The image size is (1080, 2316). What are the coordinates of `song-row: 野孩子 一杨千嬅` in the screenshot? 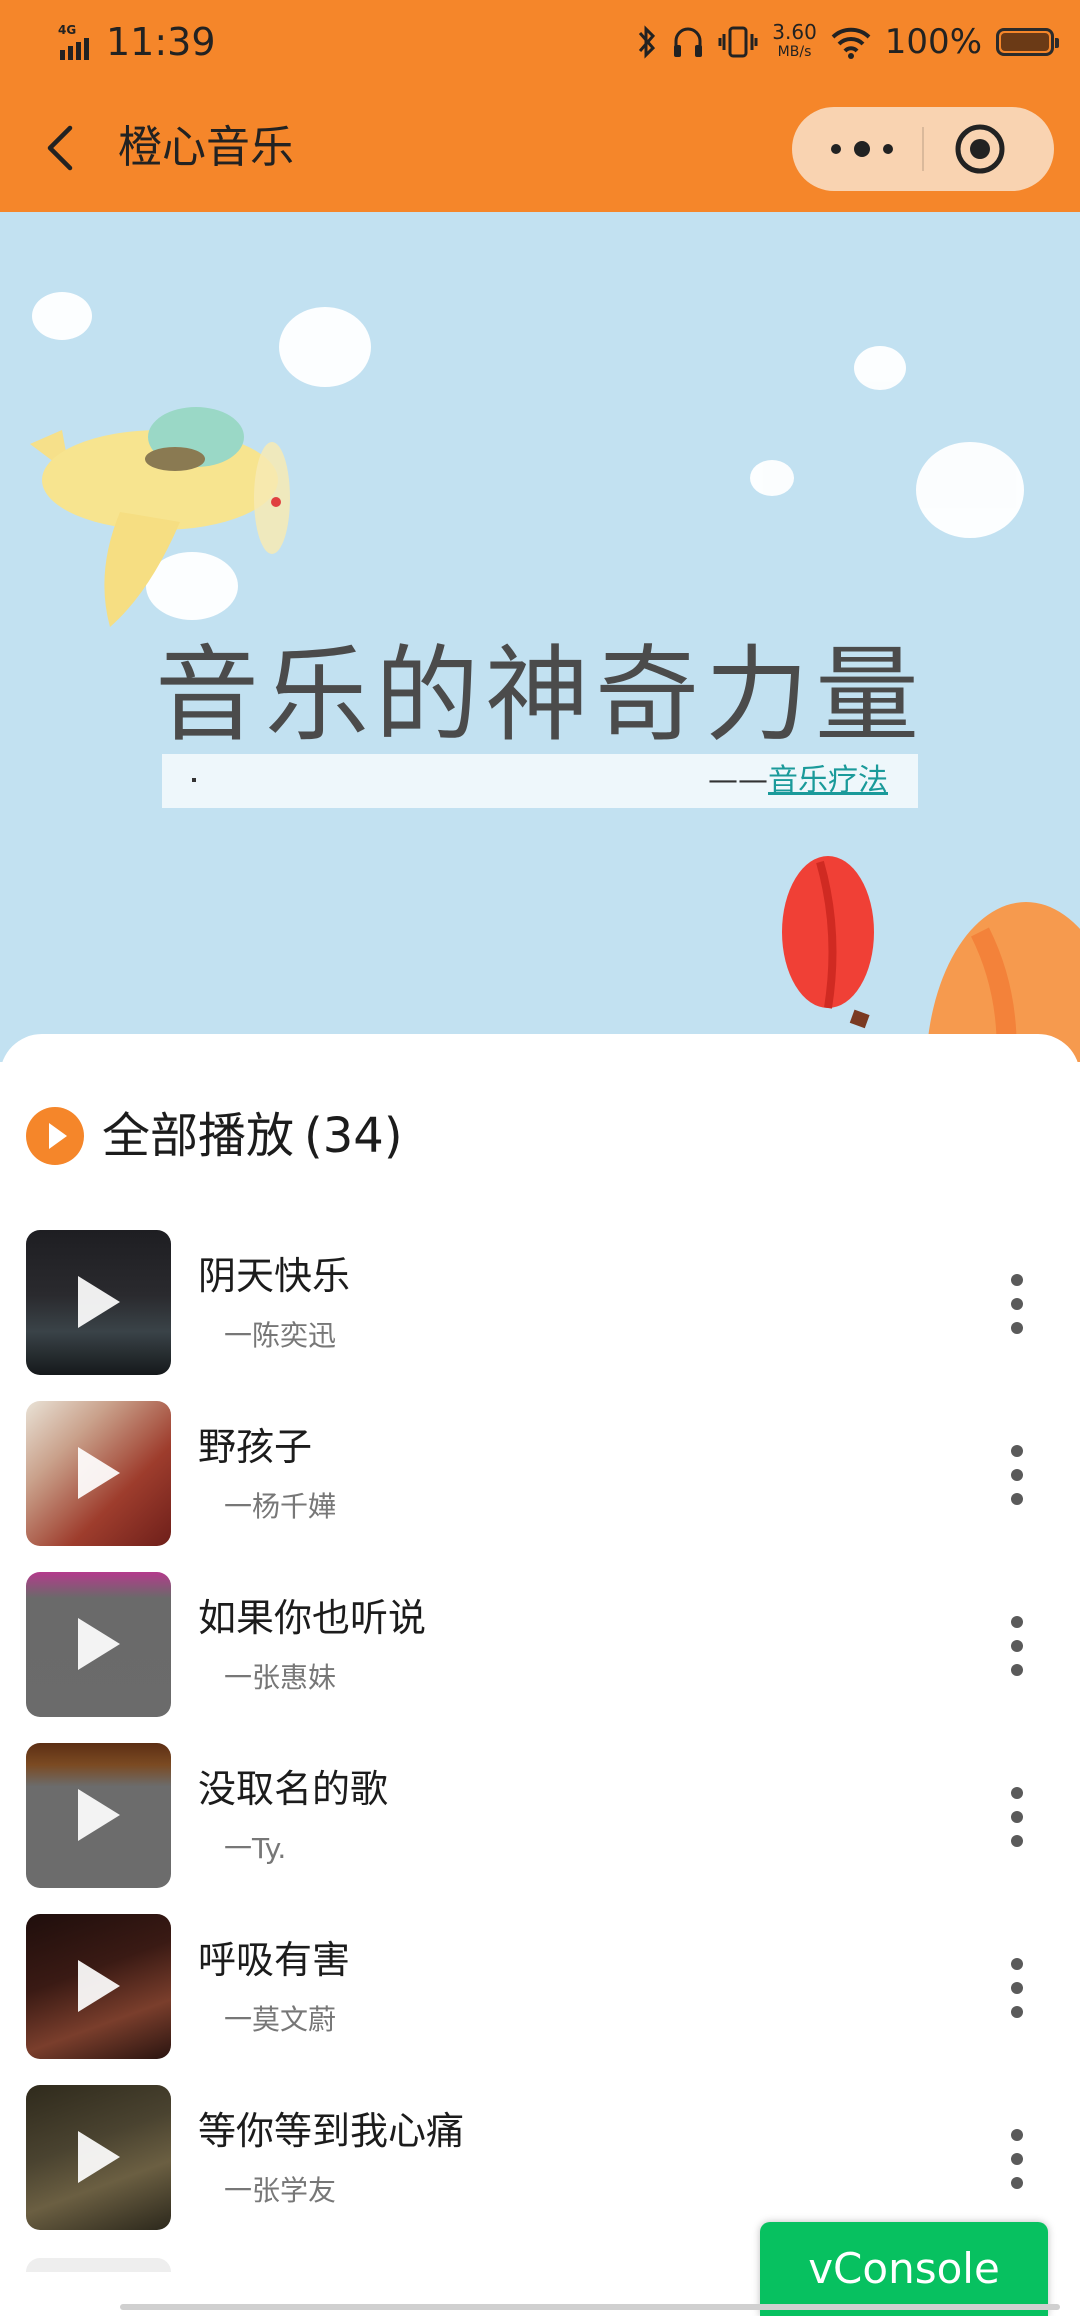 It's located at (540, 1486).